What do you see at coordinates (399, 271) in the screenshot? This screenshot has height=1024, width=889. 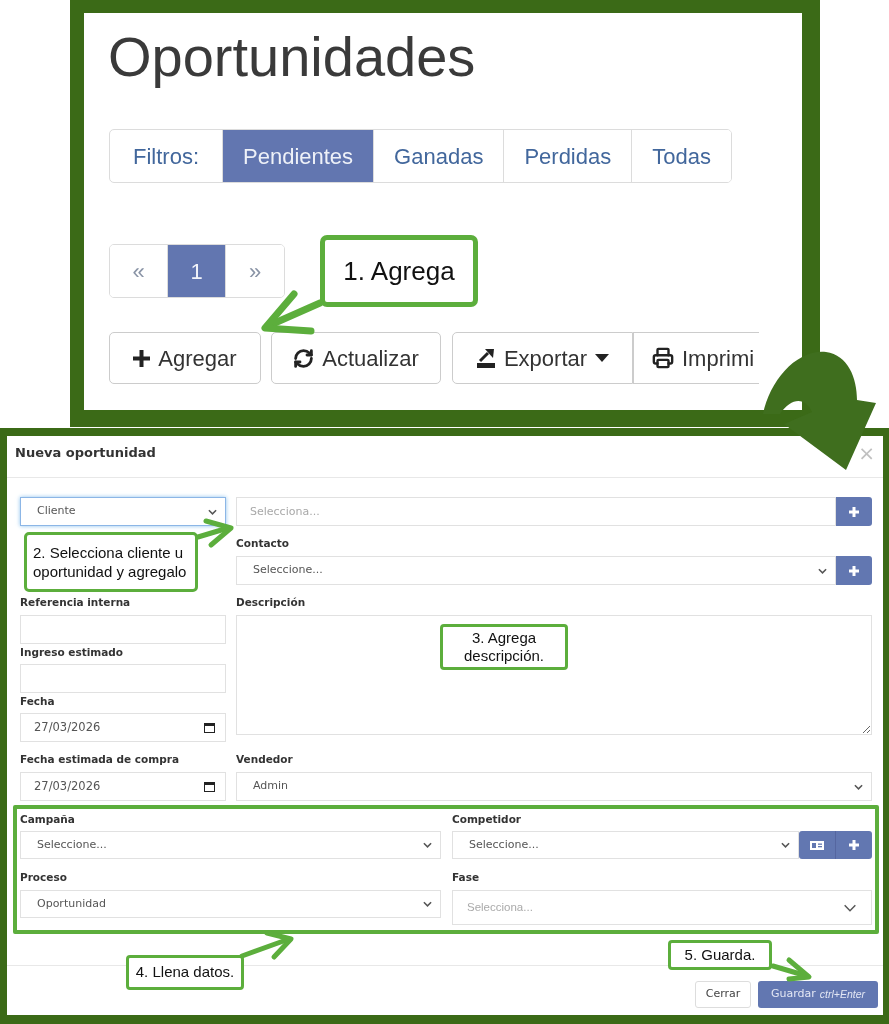 I see `callout-box: 1. Agrega` at bounding box center [399, 271].